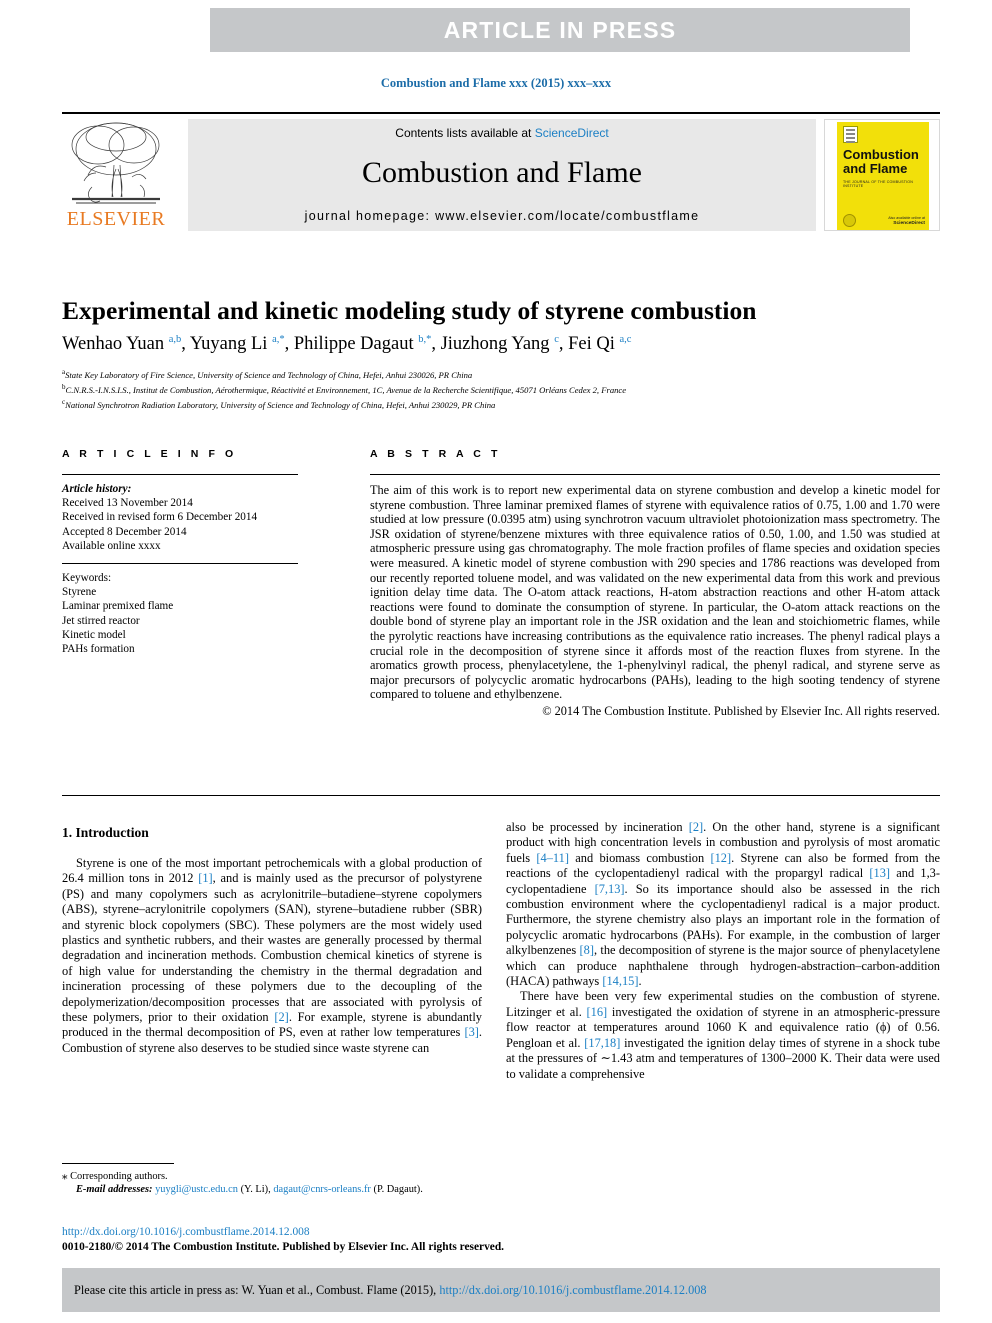  I want to click on article-in-press-label: ARTICLE IN PRESS, so click(560, 29).